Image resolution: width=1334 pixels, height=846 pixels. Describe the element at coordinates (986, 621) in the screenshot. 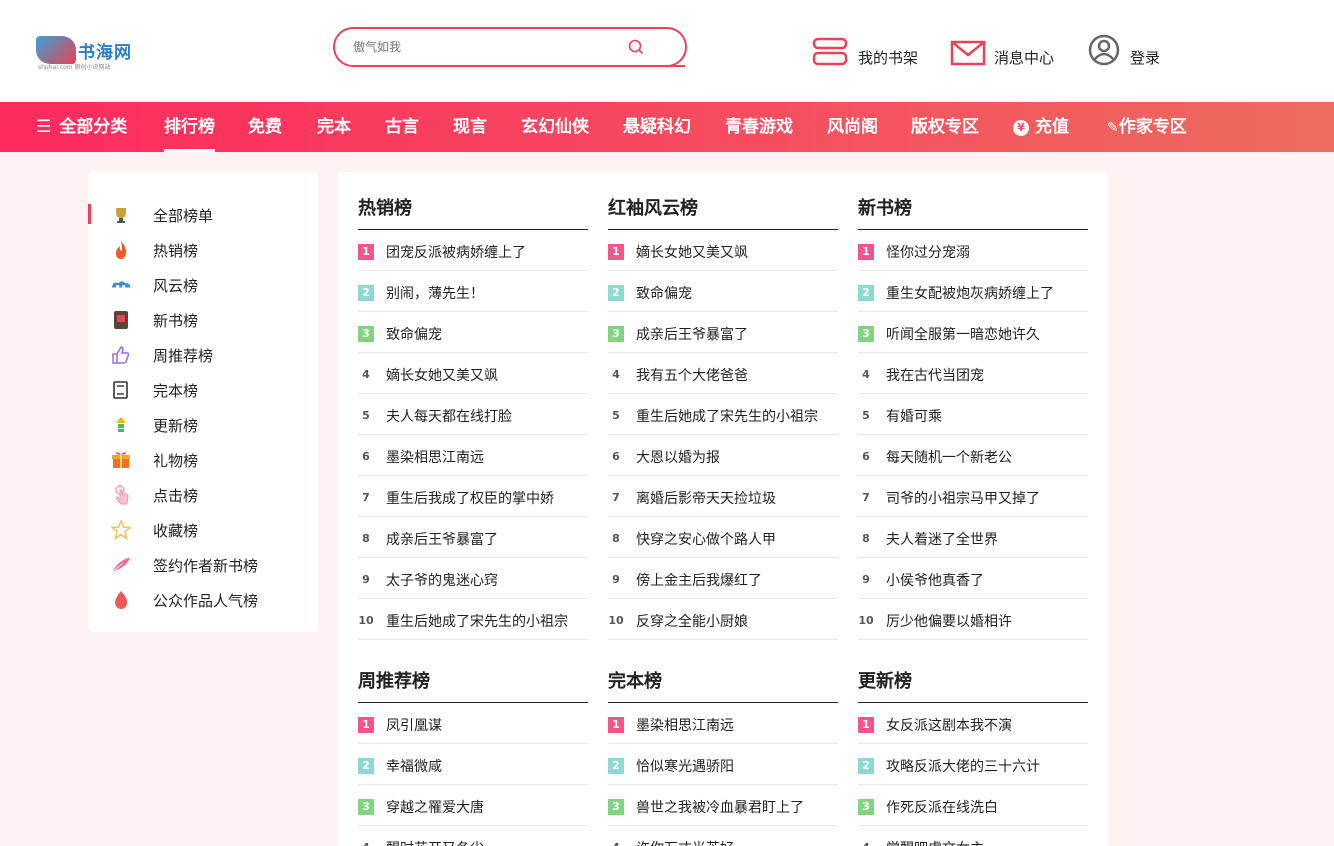

I see `book-title-link: 厉少他偏要以婚相许` at that location.